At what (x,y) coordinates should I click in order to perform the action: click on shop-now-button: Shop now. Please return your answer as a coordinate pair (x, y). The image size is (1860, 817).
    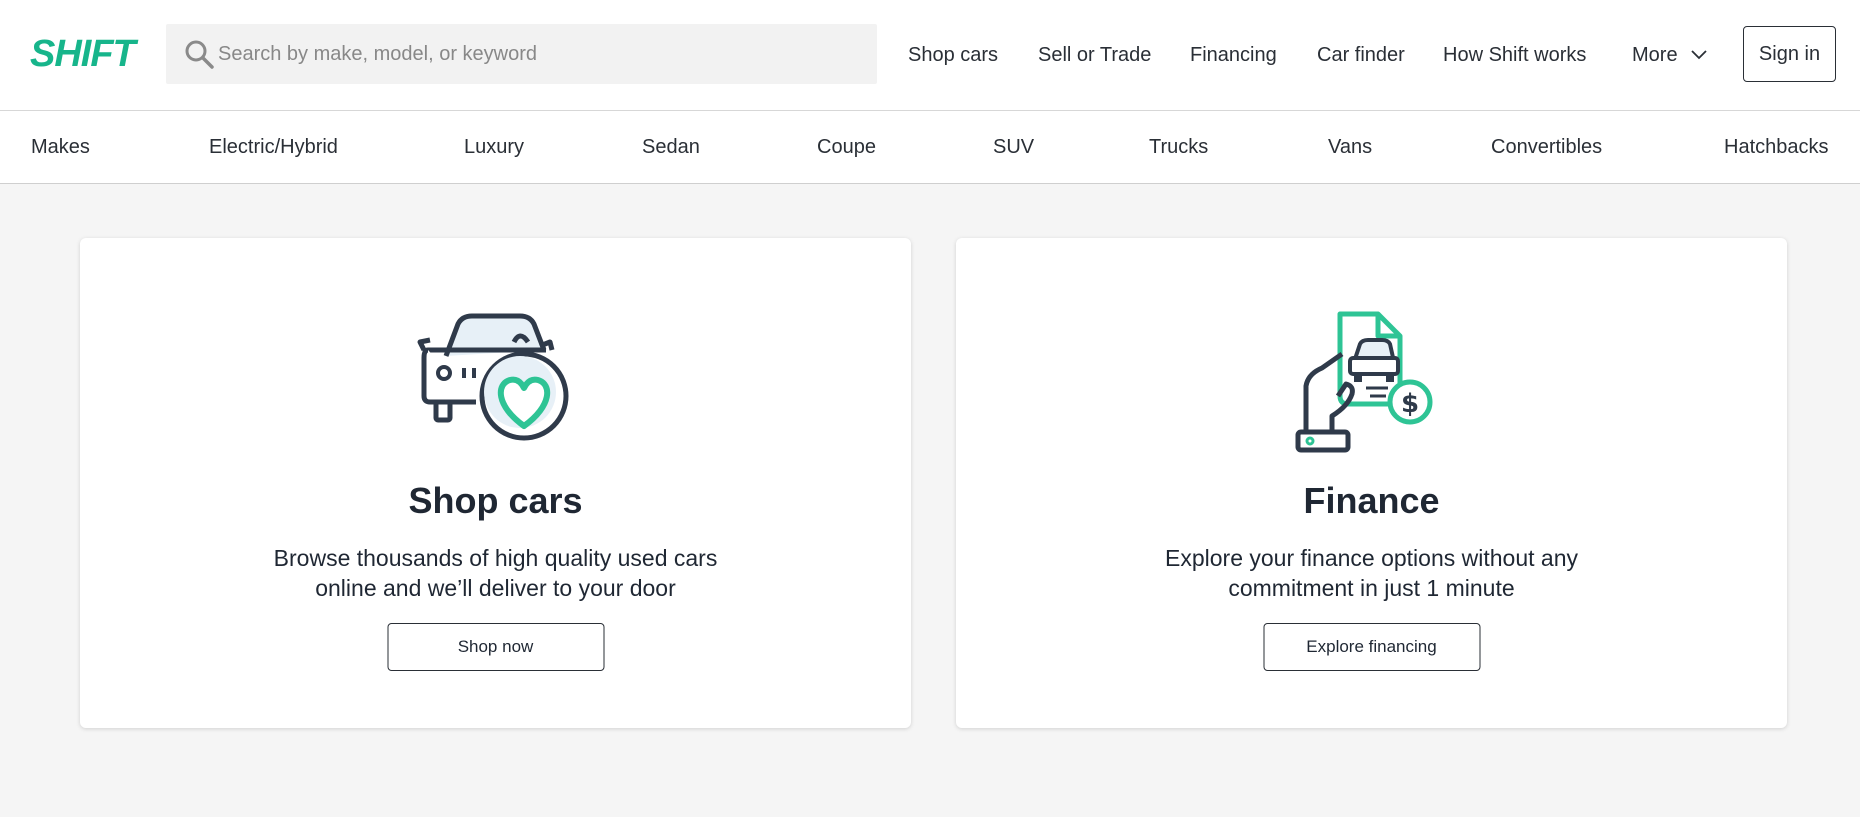
    Looking at the image, I should click on (495, 647).